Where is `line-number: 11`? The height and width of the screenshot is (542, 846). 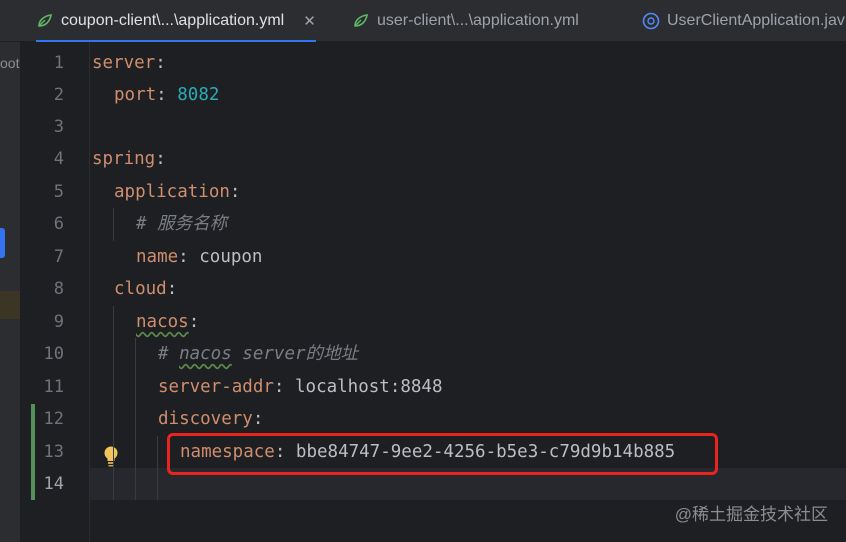 line-number: 11 is located at coordinates (53, 387).